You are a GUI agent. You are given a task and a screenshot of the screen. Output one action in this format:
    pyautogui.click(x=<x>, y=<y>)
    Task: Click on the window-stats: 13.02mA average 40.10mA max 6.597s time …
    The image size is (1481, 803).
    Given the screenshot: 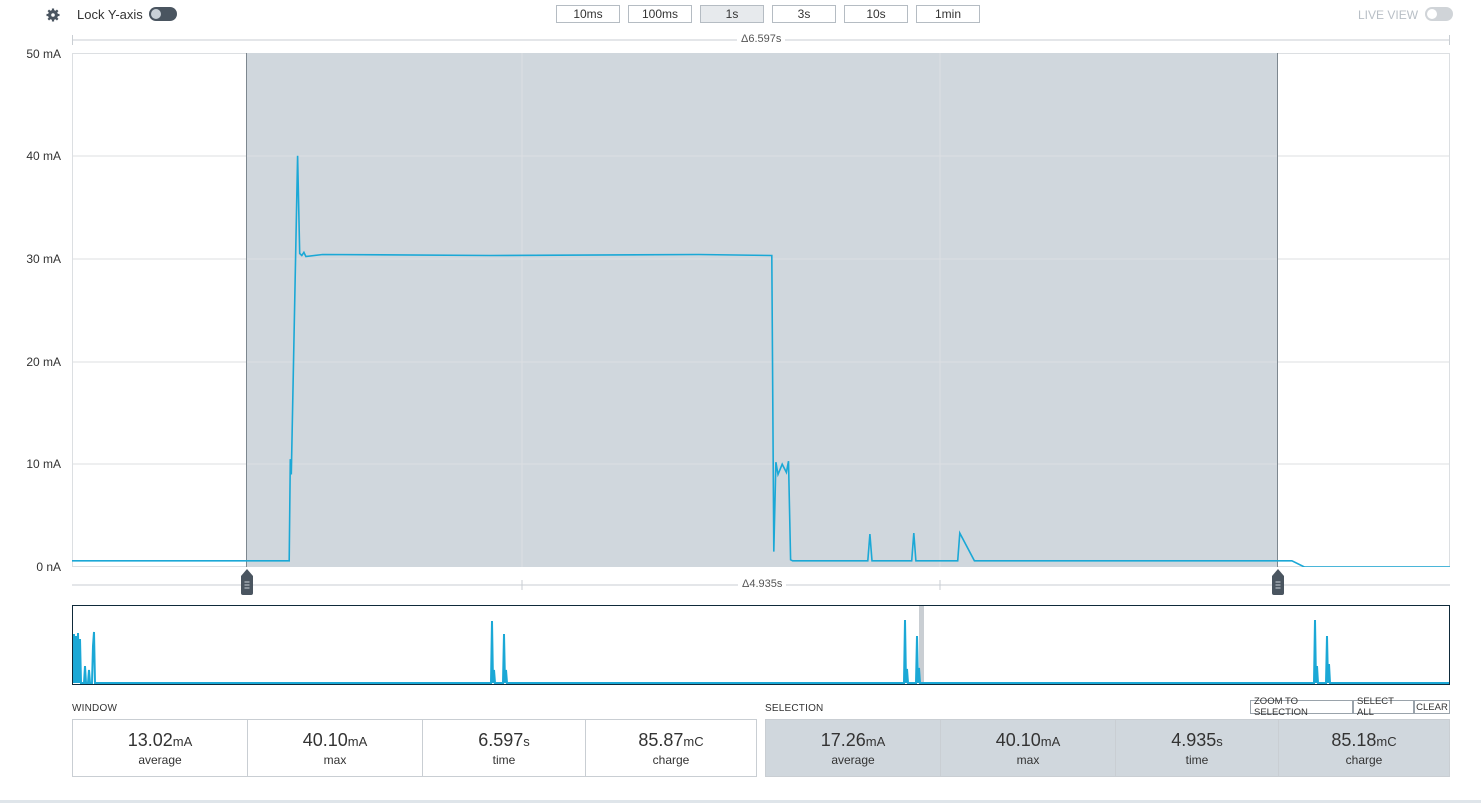 What is the action you would take?
    pyautogui.click(x=414, y=748)
    